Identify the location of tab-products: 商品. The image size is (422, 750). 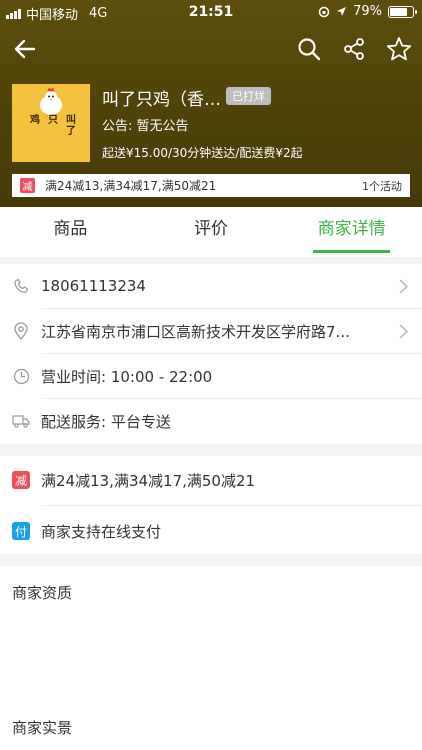
(70, 232).